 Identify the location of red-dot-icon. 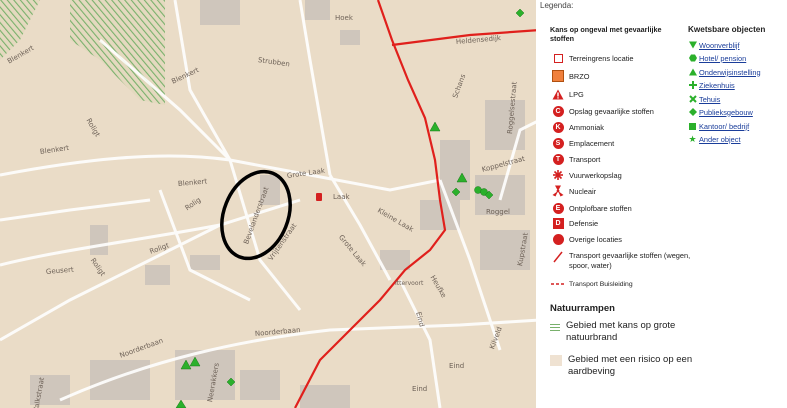
(558, 239).